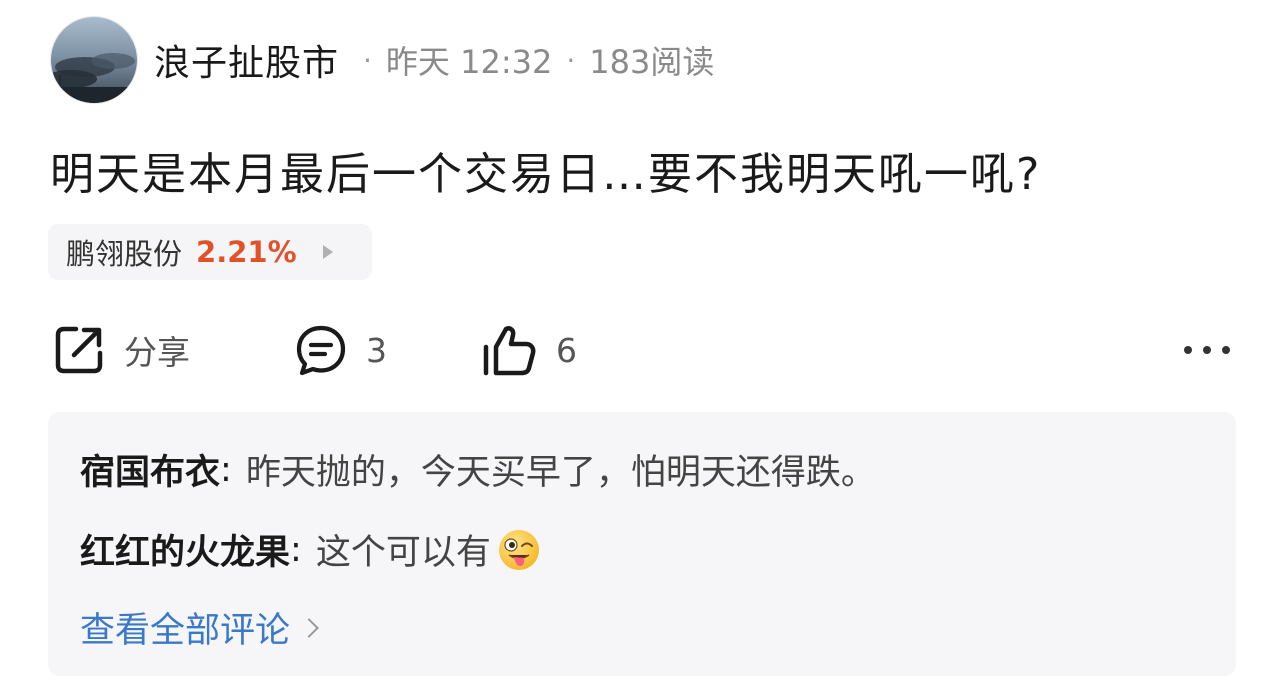 The width and height of the screenshot is (1284, 699). I want to click on post-meta: · 昨天 12:32 · 183阅读, so click(531, 60).